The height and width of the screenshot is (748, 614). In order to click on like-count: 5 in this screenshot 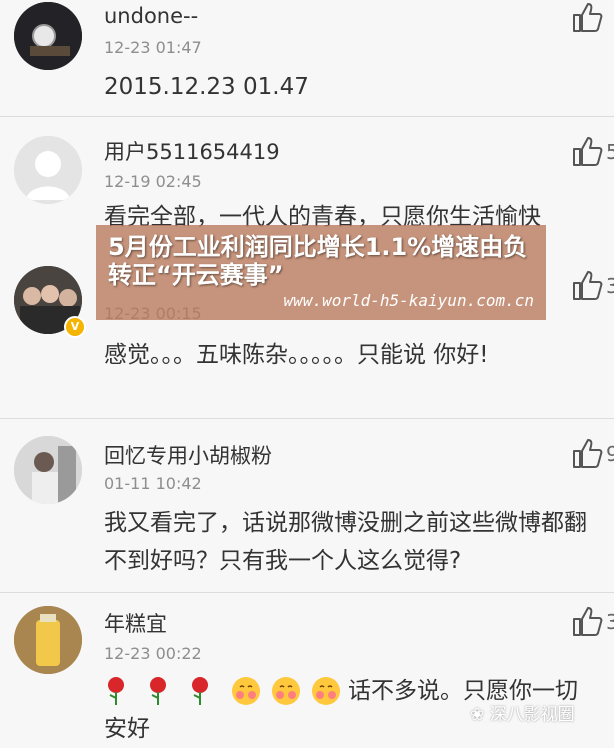, I will do `click(610, 152)`.